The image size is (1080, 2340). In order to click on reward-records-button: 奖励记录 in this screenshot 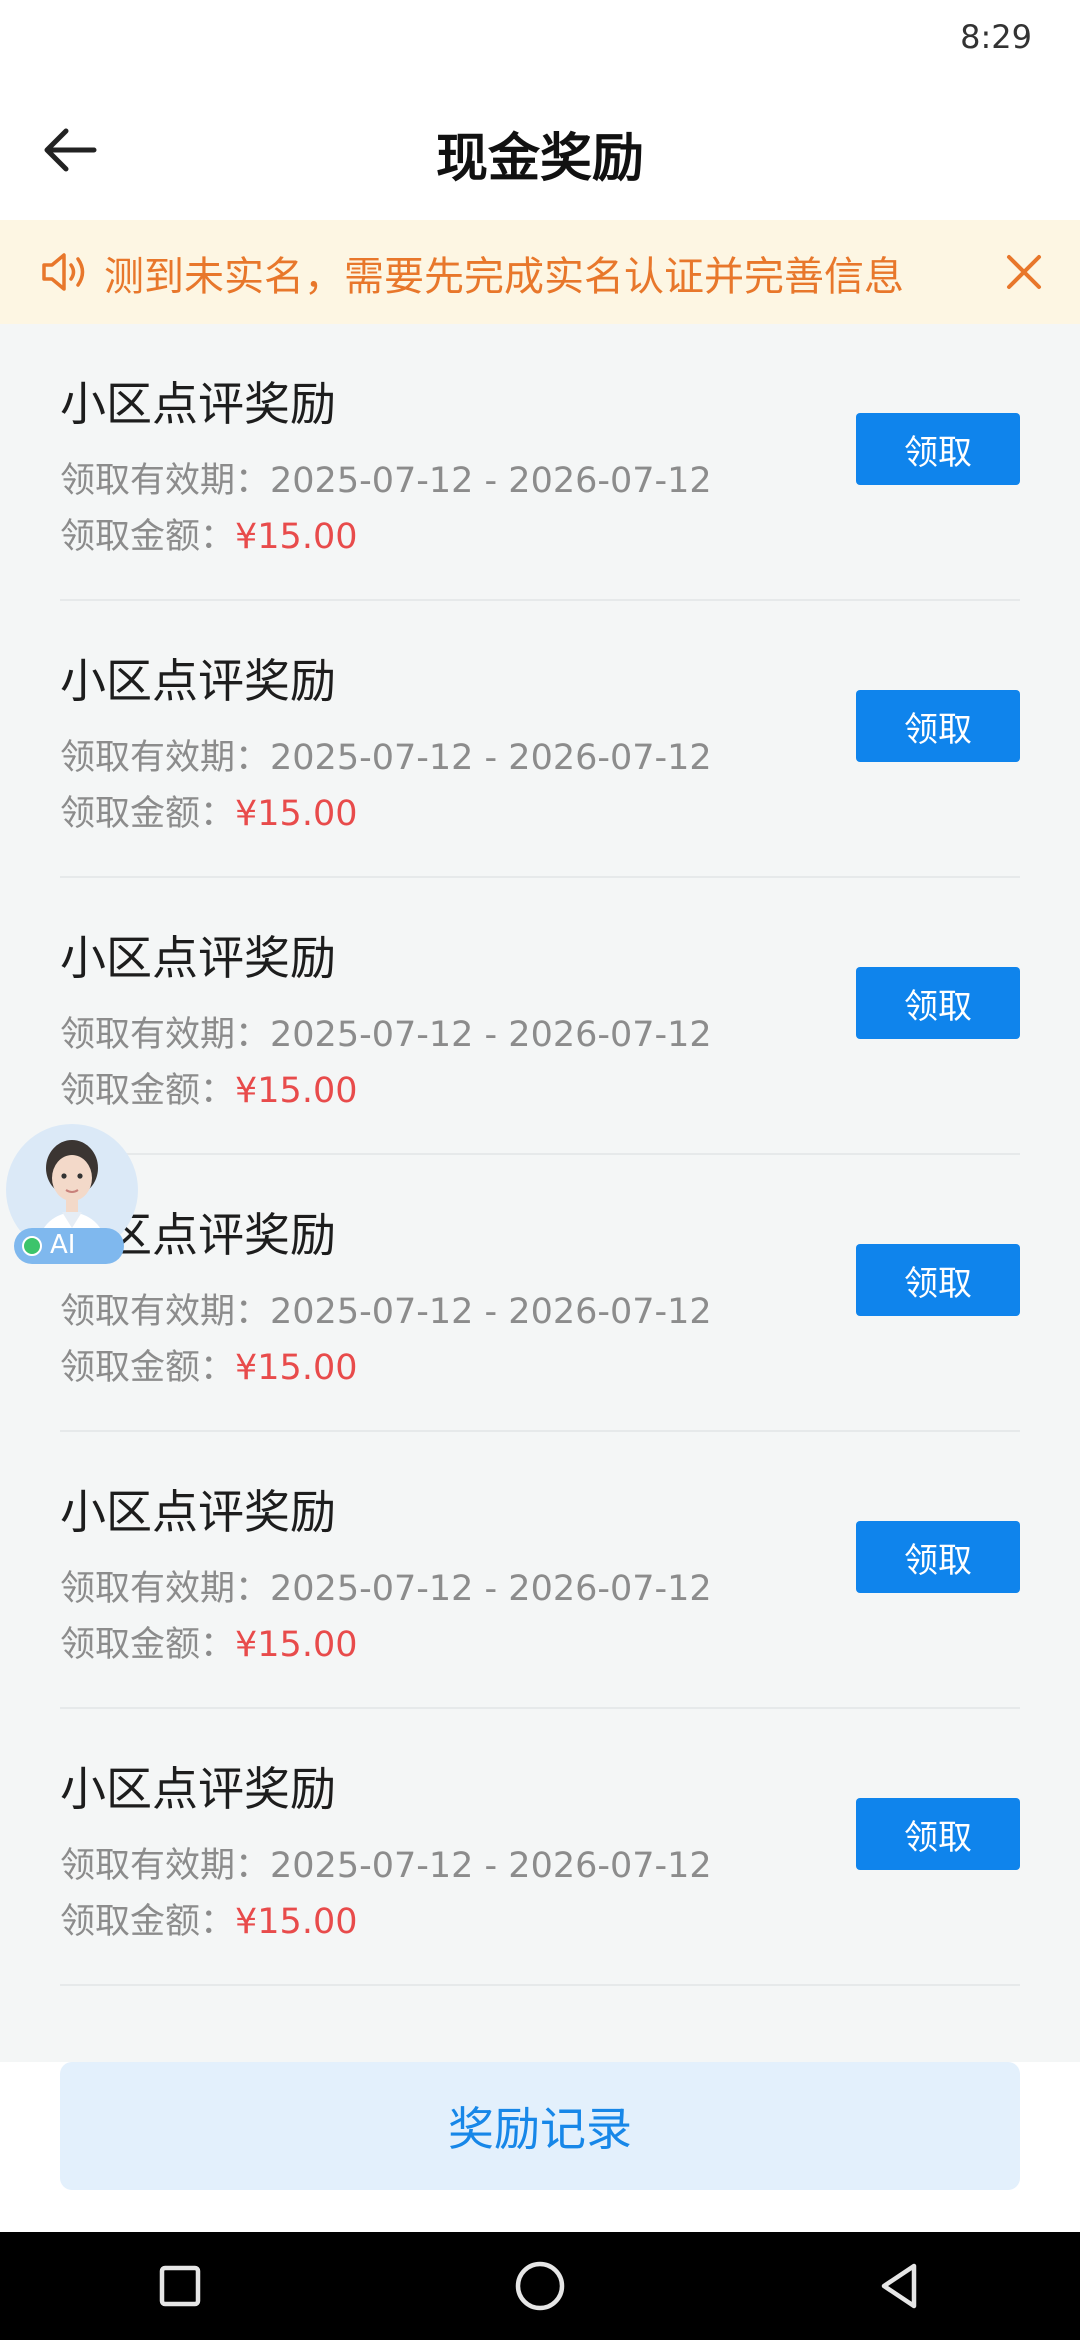, I will do `click(540, 2126)`.